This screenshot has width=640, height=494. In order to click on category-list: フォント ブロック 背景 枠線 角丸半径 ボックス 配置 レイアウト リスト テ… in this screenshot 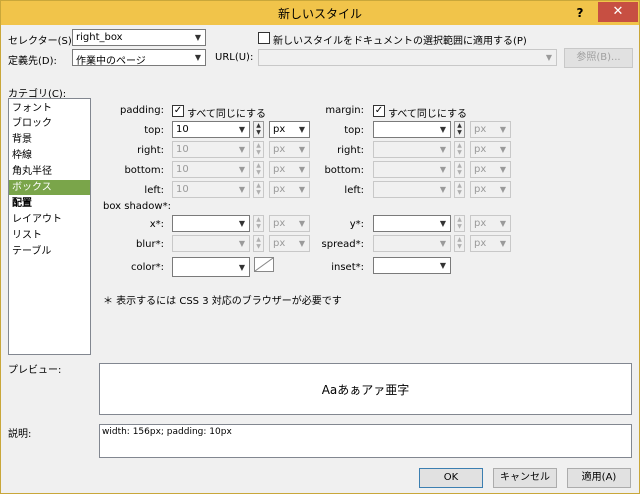, I will do `click(49, 226)`.